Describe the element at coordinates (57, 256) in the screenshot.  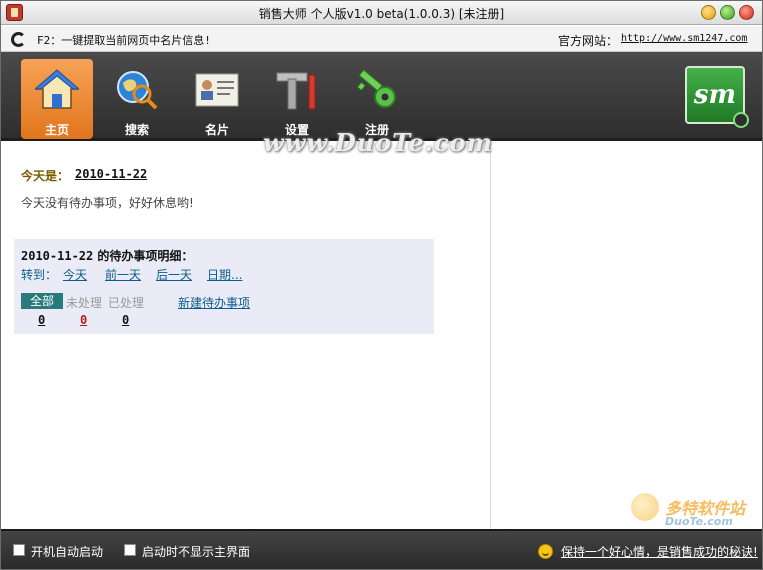
I see `todo-panel-date: 2010-11-22` at that location.